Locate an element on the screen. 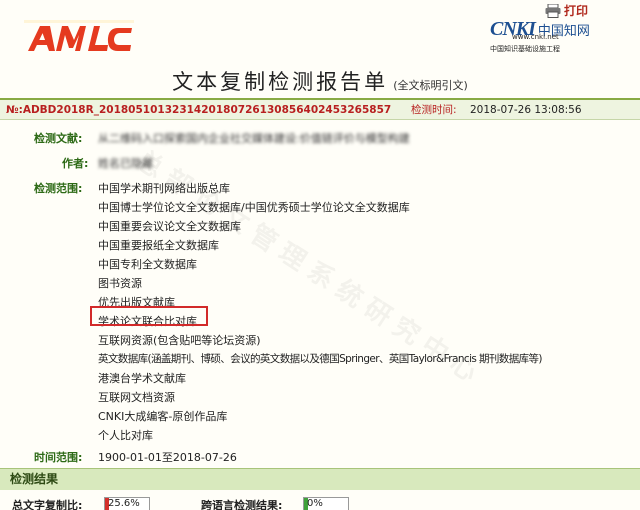  cnki-logo: CNKI 中国知网 www.cnki.net 中国知识基础设施工程 is located at coordinates (550, 37).